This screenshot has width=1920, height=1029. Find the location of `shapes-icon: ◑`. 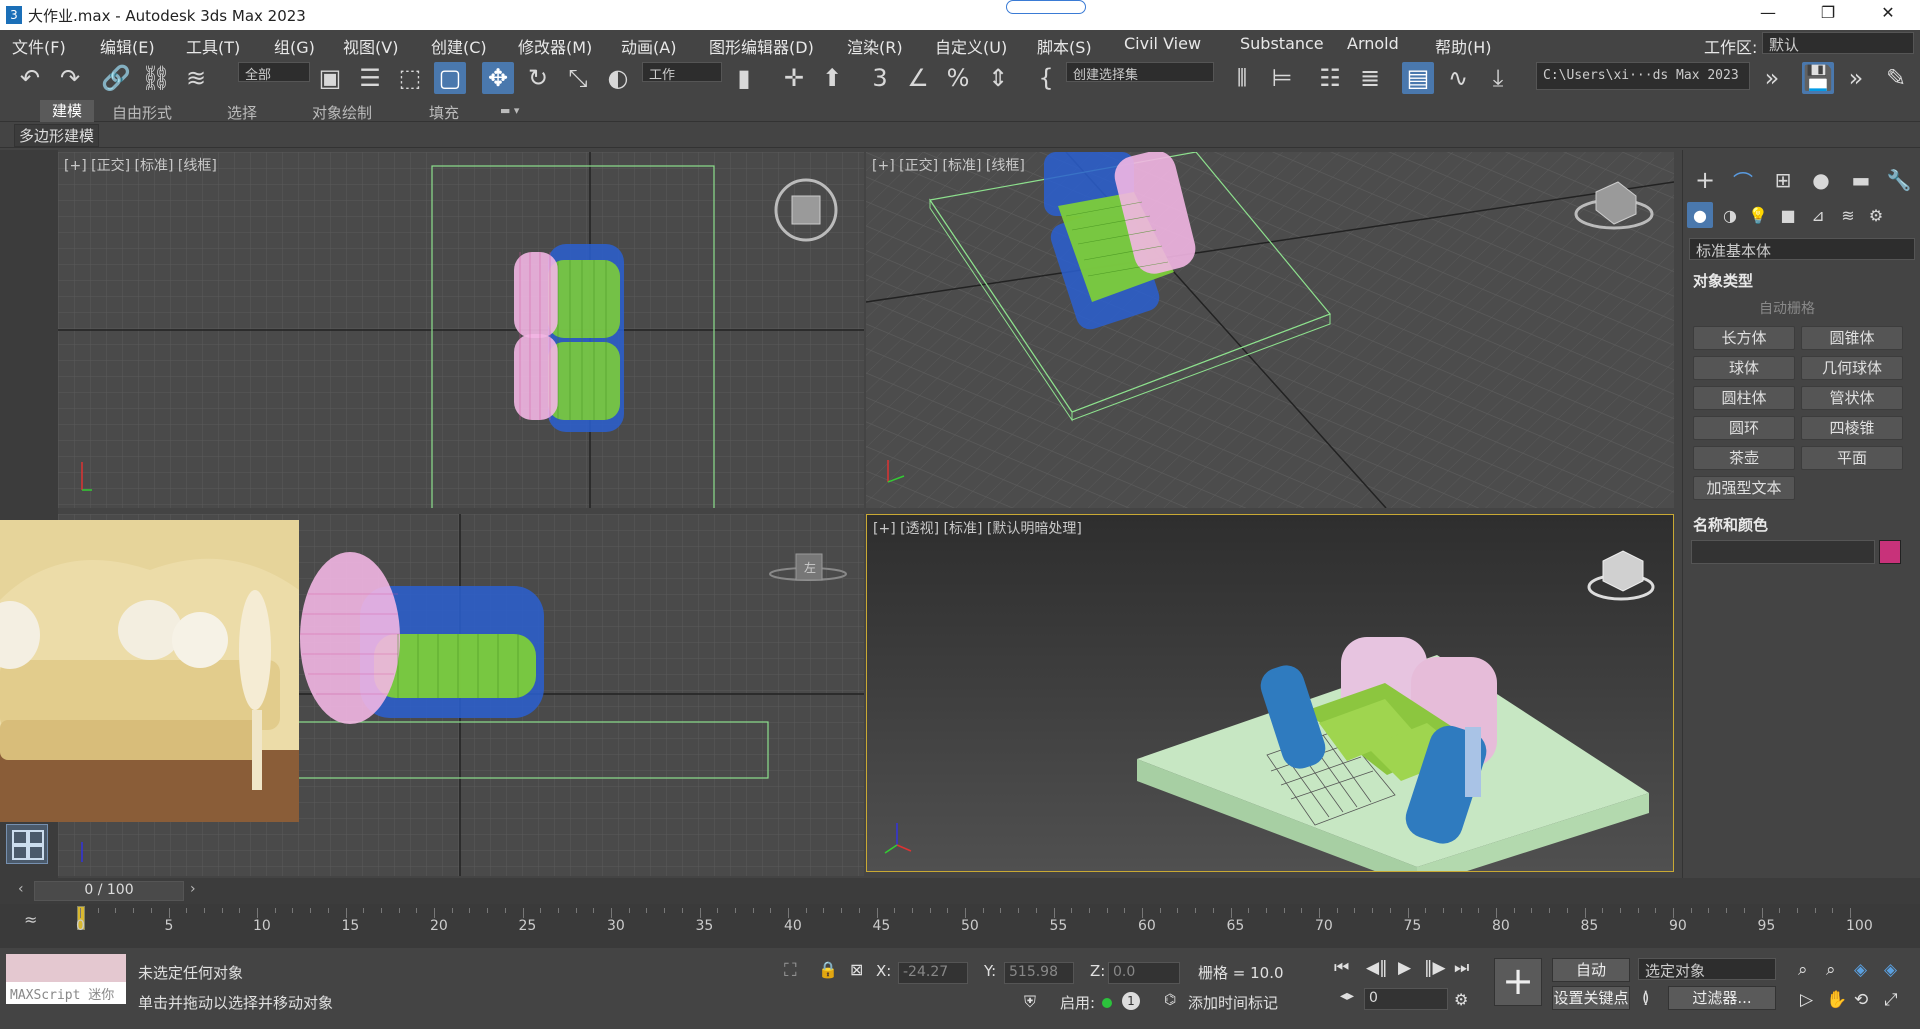

shapes-icon: ◑ is located at coordinates (1730, 215).